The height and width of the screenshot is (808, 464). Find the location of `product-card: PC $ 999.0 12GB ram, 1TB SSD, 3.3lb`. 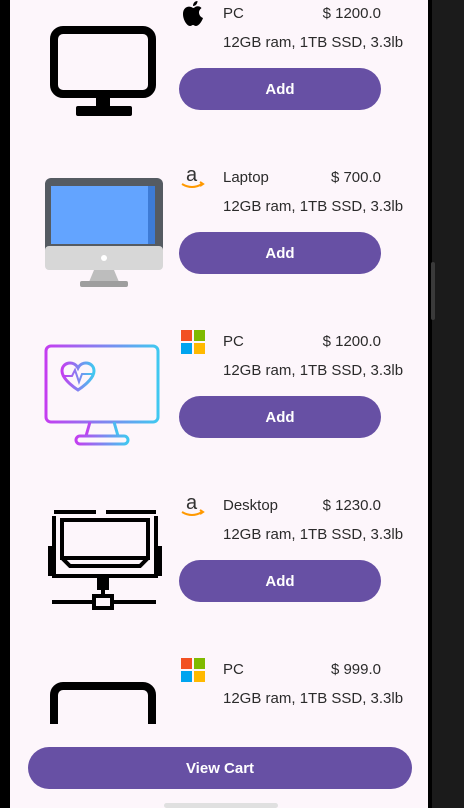

product-card: PC $ 999.0 12GB ram, 1TB SSD, 3.3lb is located at coordinates (219, 689).